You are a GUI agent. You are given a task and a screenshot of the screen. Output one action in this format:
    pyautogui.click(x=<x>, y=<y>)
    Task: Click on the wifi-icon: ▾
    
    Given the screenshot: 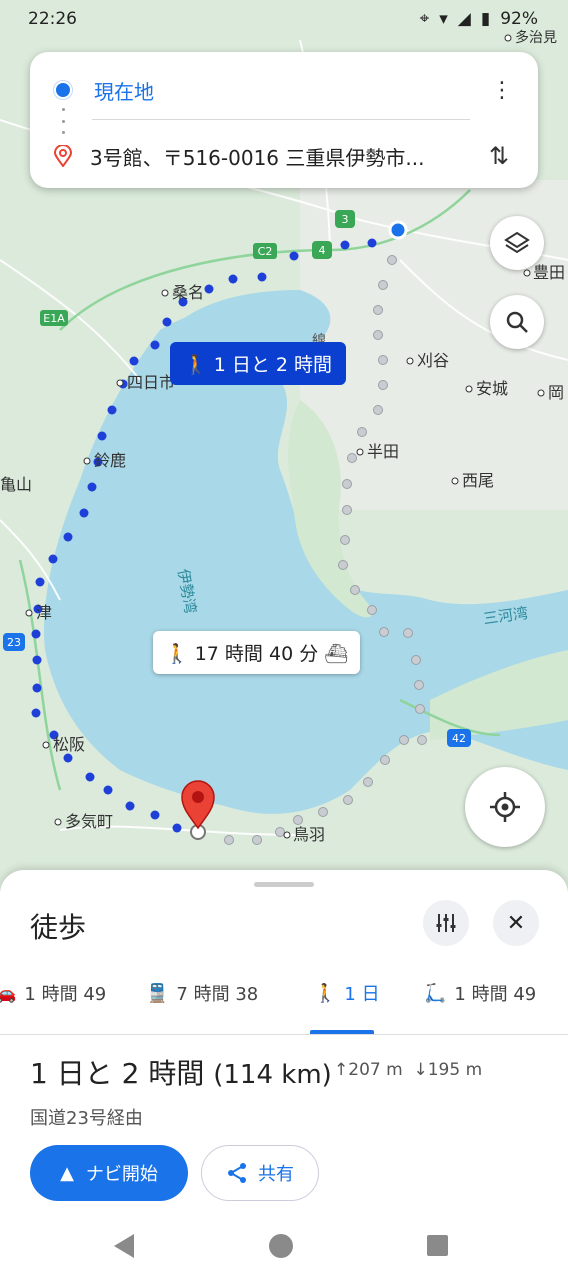 What is the action you would take?
    pyautogui.click(x=443, y=19)
    